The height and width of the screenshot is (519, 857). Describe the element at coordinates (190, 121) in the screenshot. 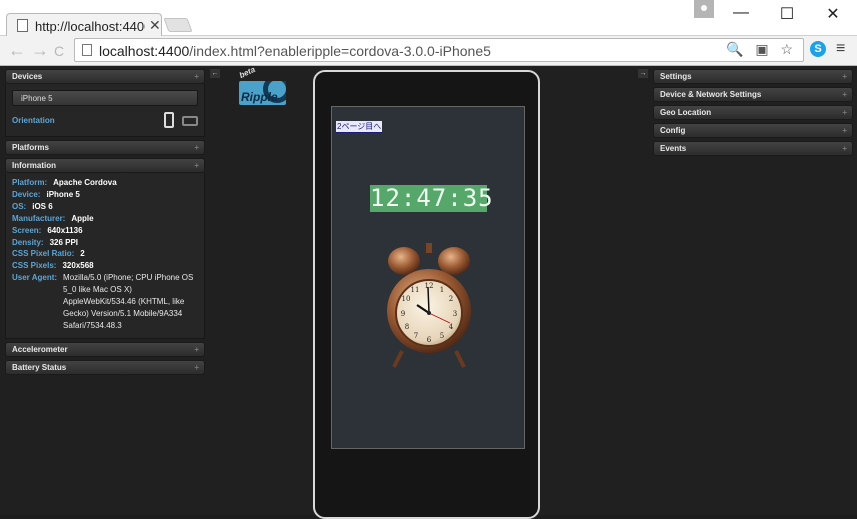

I see `landscape-icon` at that location.